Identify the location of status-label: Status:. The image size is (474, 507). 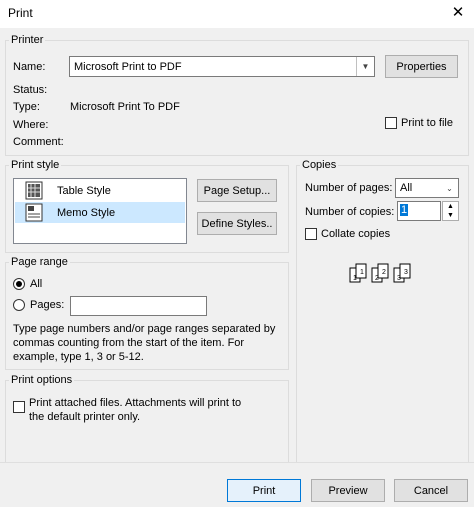
(30, 90).